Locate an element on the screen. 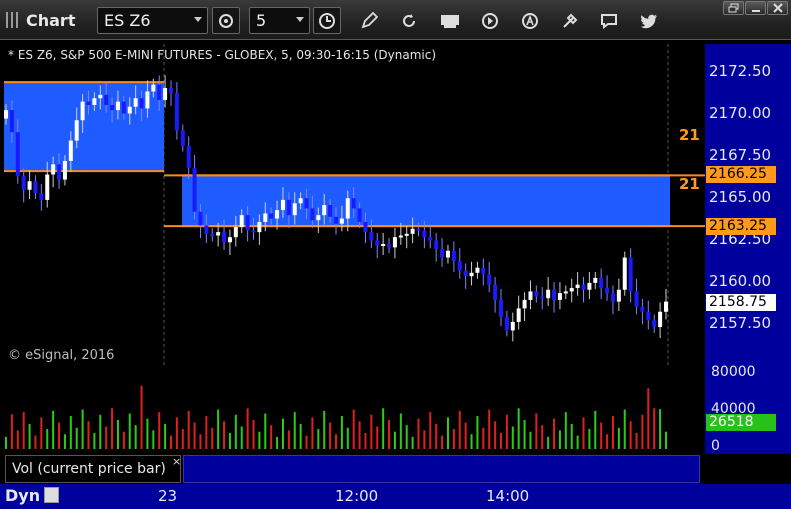 The width and height of the screenshot is (791, 509). comment-button is located at coordinates (609, 20).